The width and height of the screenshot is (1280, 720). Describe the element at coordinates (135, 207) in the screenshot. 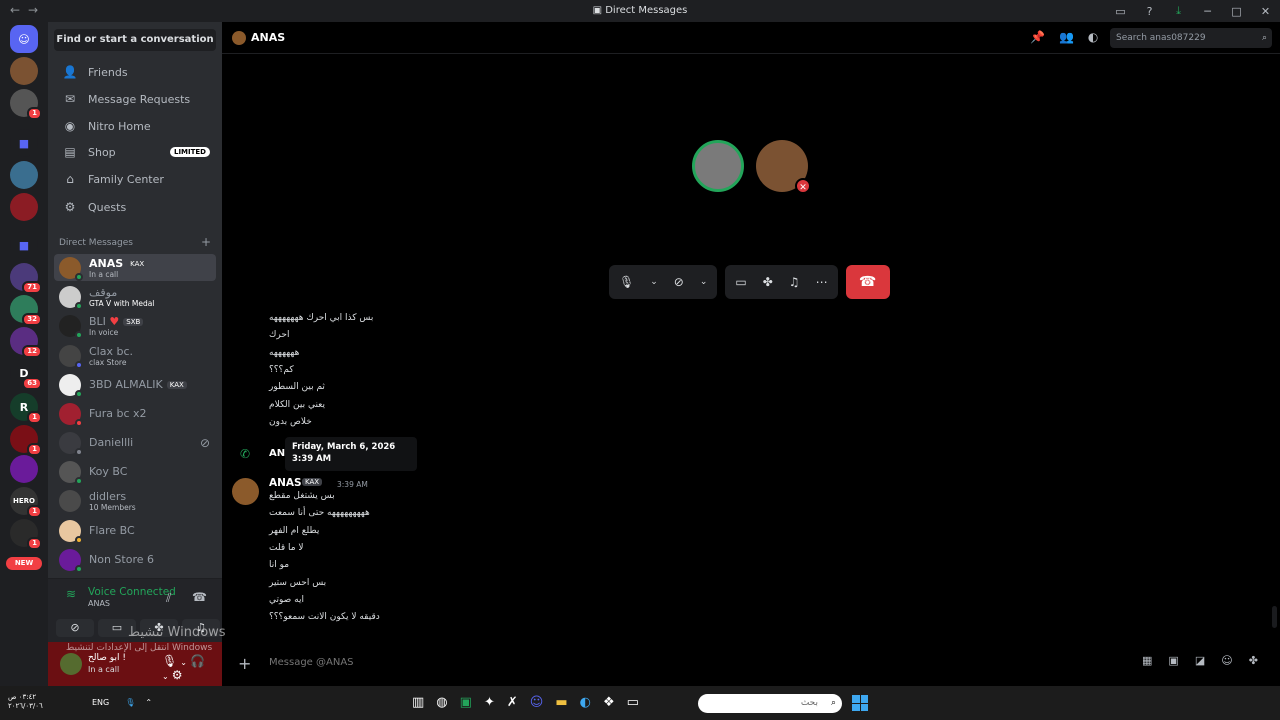

I see `nav-quests: ⚙ Quests` at that location.